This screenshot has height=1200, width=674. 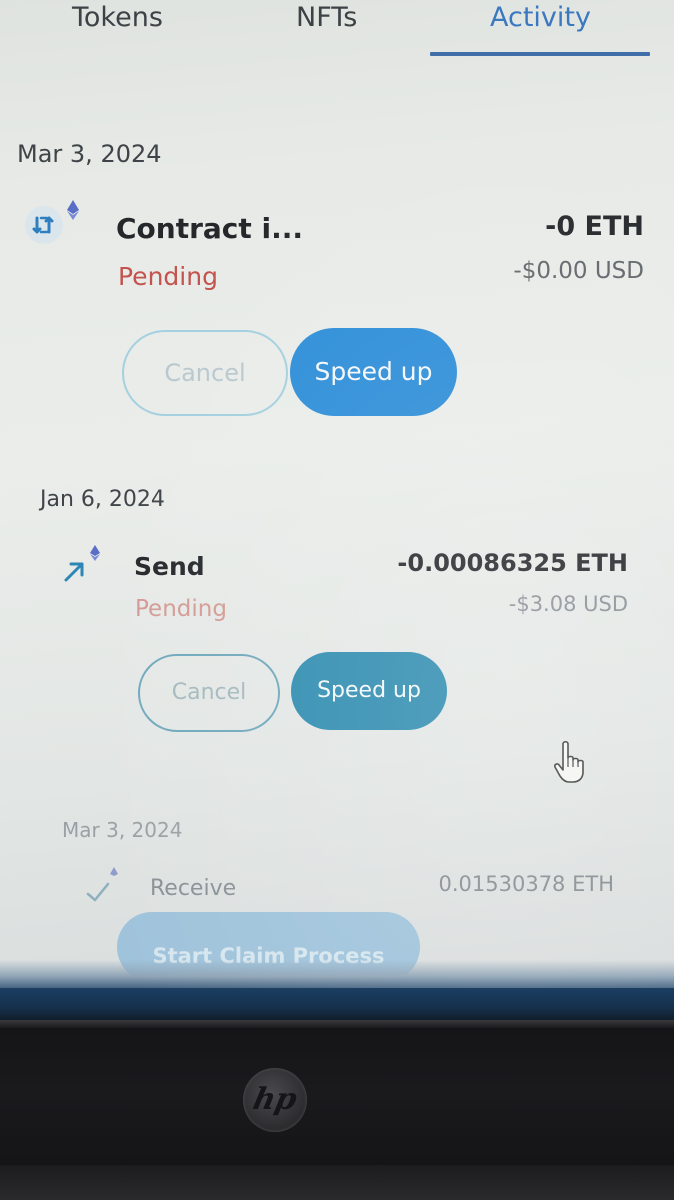 I want to click on transaction-title: Send, so click(x=169, y=566).